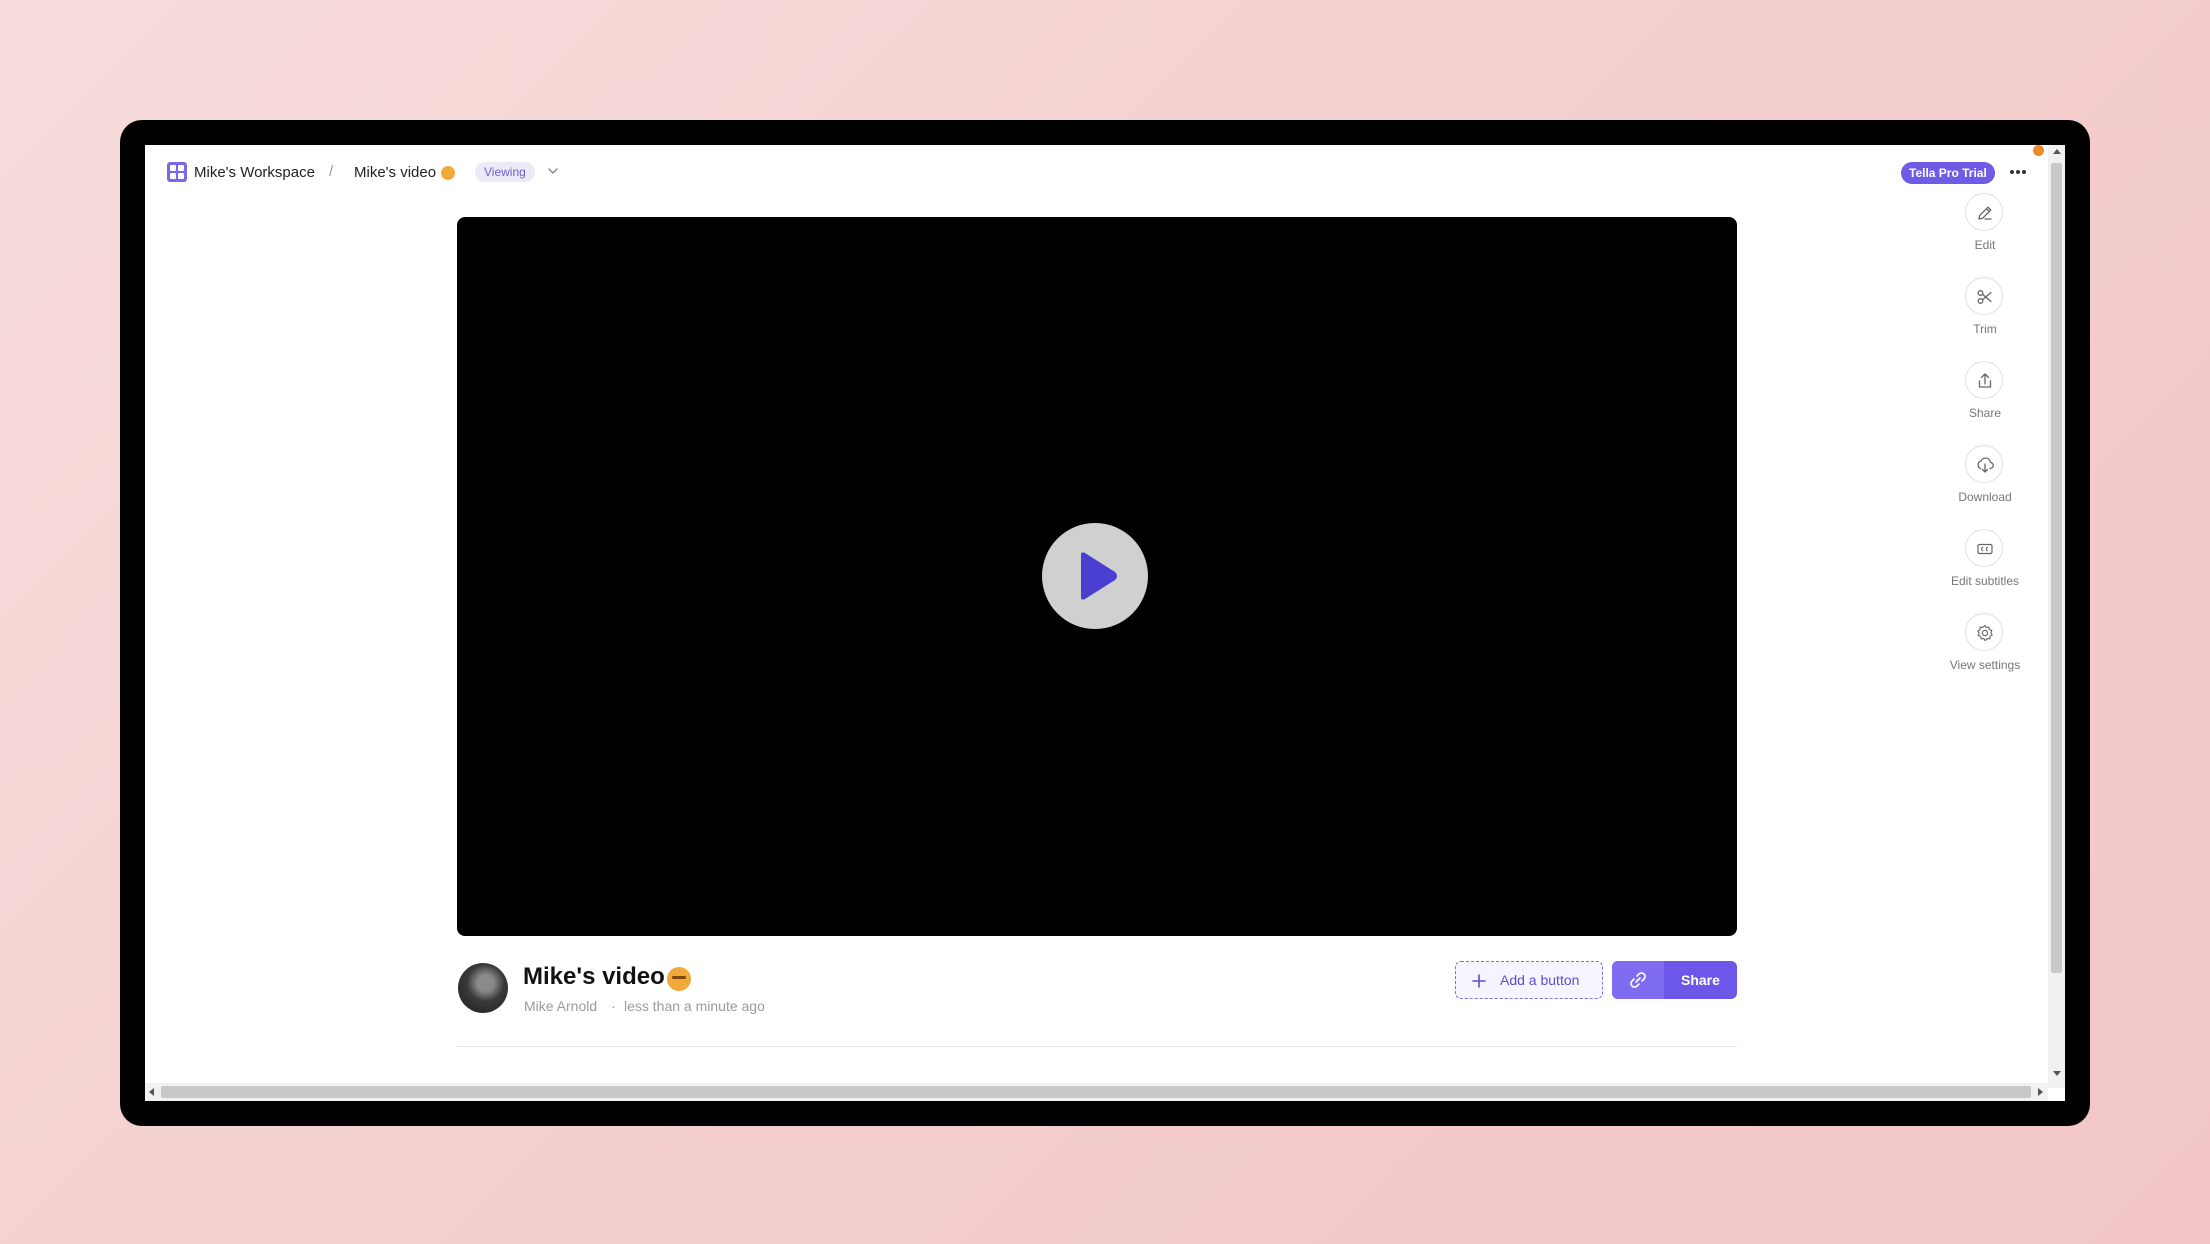  I want to click on scroll-right-icon, so click(2040, 1092).